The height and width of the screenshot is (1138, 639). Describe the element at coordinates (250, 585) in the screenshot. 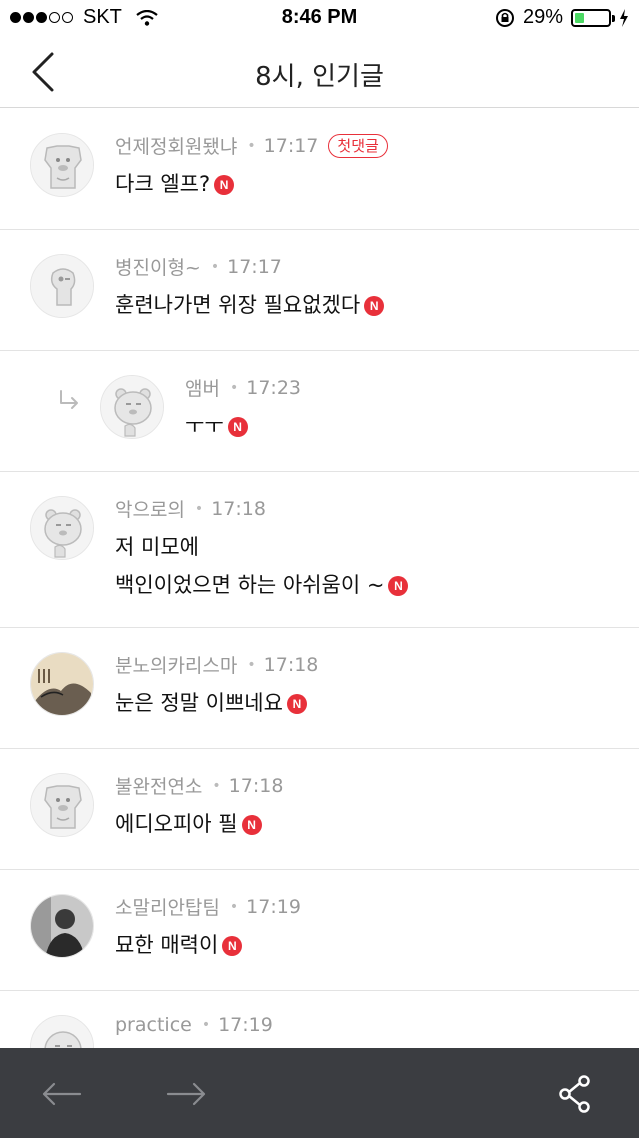

I see `comment-text-line: 백인이었으면 하는 아쉬움이 ~` at that location.